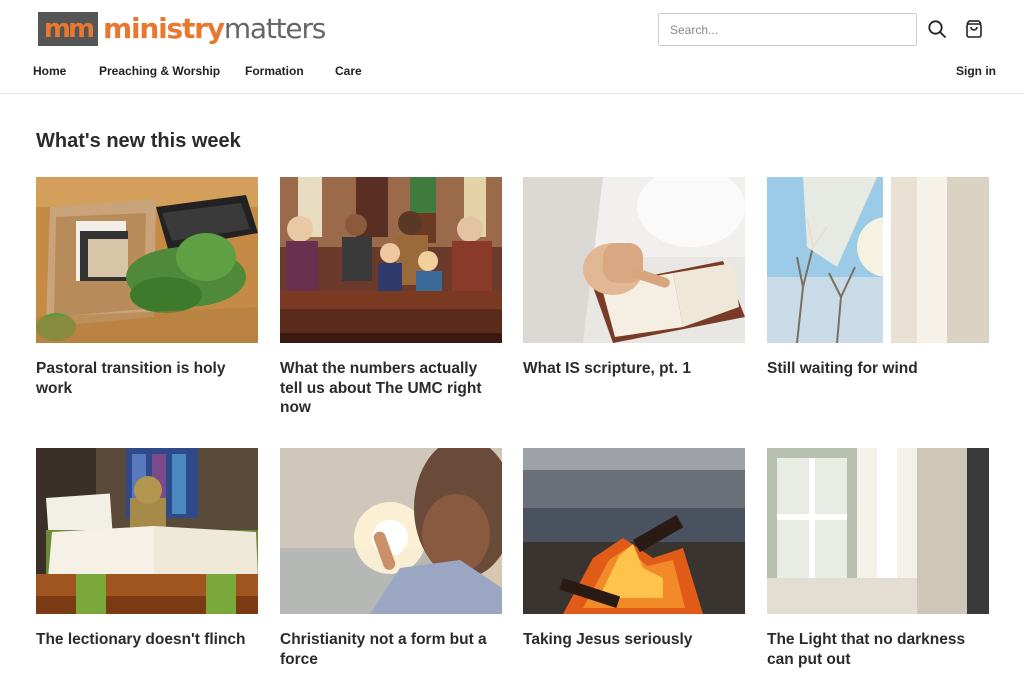 This screenshot has width=1024, height=683. I want to click on article-image-bible-reading, so click(634, 260).